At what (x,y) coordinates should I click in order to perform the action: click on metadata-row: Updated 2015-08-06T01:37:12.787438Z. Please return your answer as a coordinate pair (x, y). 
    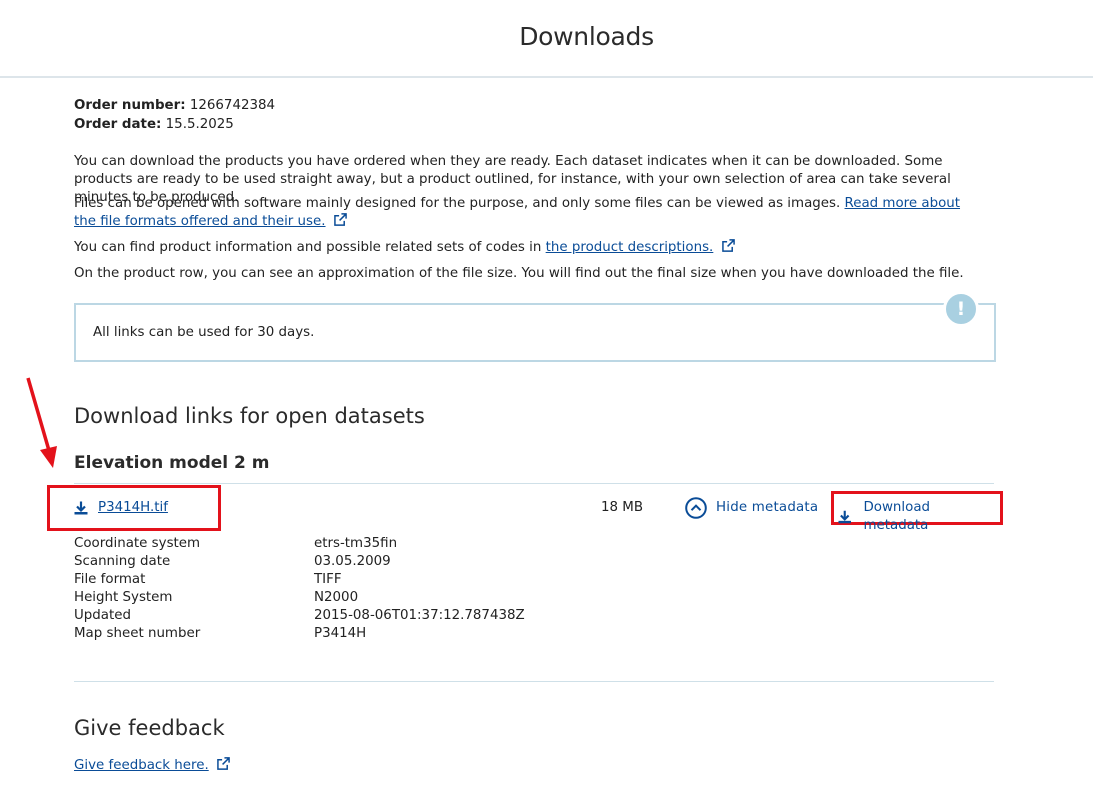
    Looking at the image, I should click on (374, 616).